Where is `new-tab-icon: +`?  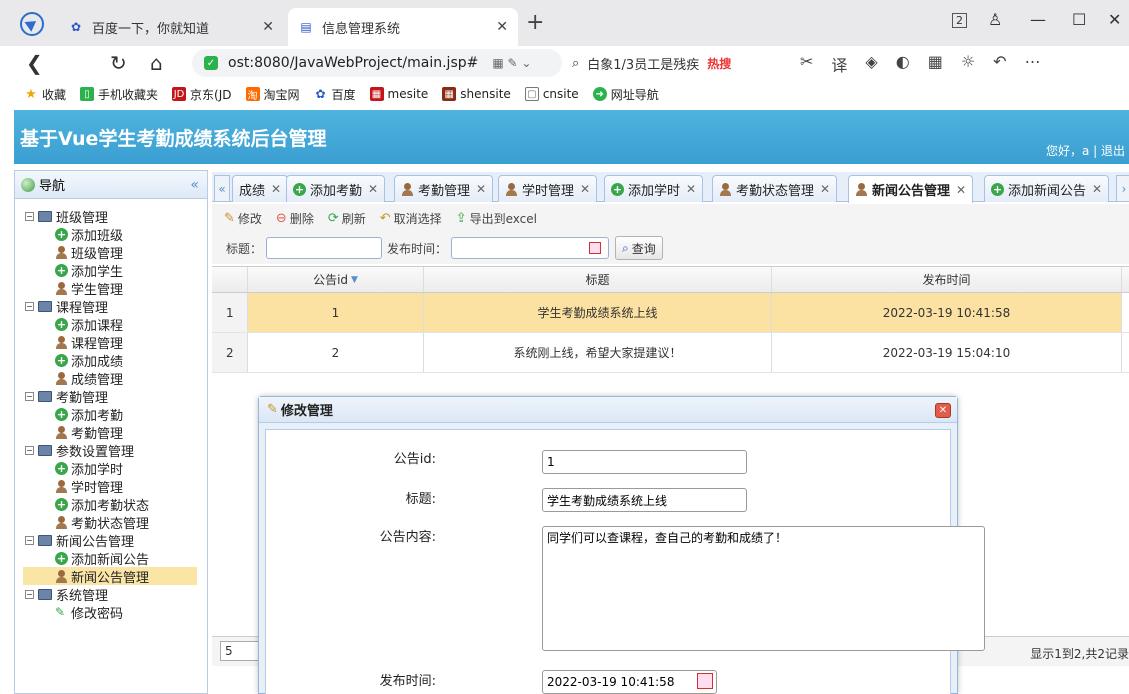 new-tab-icon: + is located at coordinates (535, 22).